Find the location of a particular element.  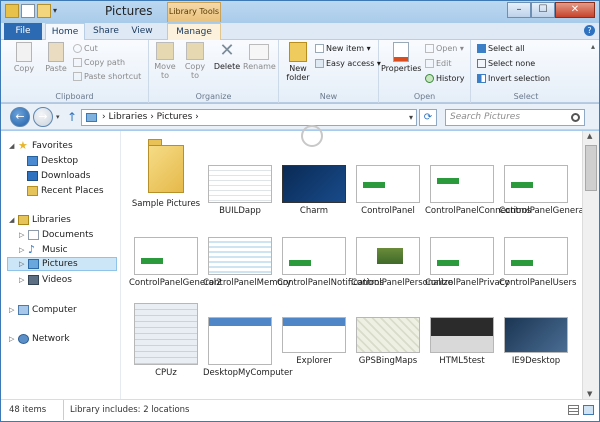

copy-path-button: Copy path is located at coordinates (99, 62).